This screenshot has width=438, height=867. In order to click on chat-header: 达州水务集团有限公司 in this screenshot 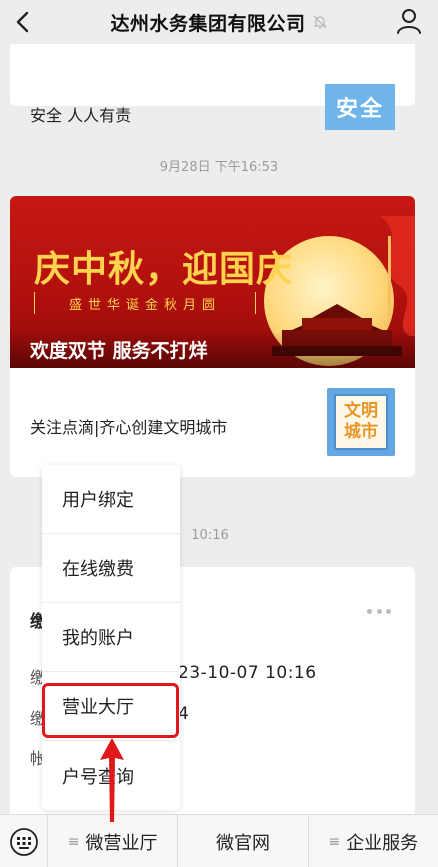, I will do `click(219, 22)`.